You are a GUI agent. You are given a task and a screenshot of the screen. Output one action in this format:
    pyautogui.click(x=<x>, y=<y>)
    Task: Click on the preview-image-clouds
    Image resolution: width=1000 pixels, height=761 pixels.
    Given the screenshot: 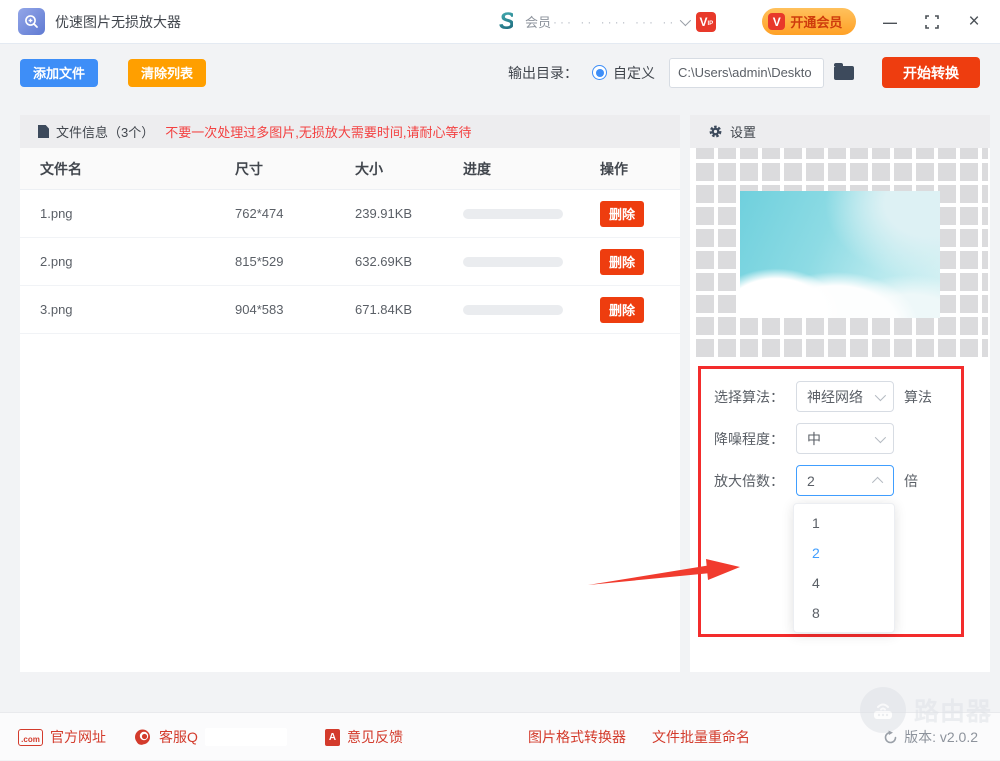 What is the action you would take?
    pyautogui.click(x=840, y=254)
    